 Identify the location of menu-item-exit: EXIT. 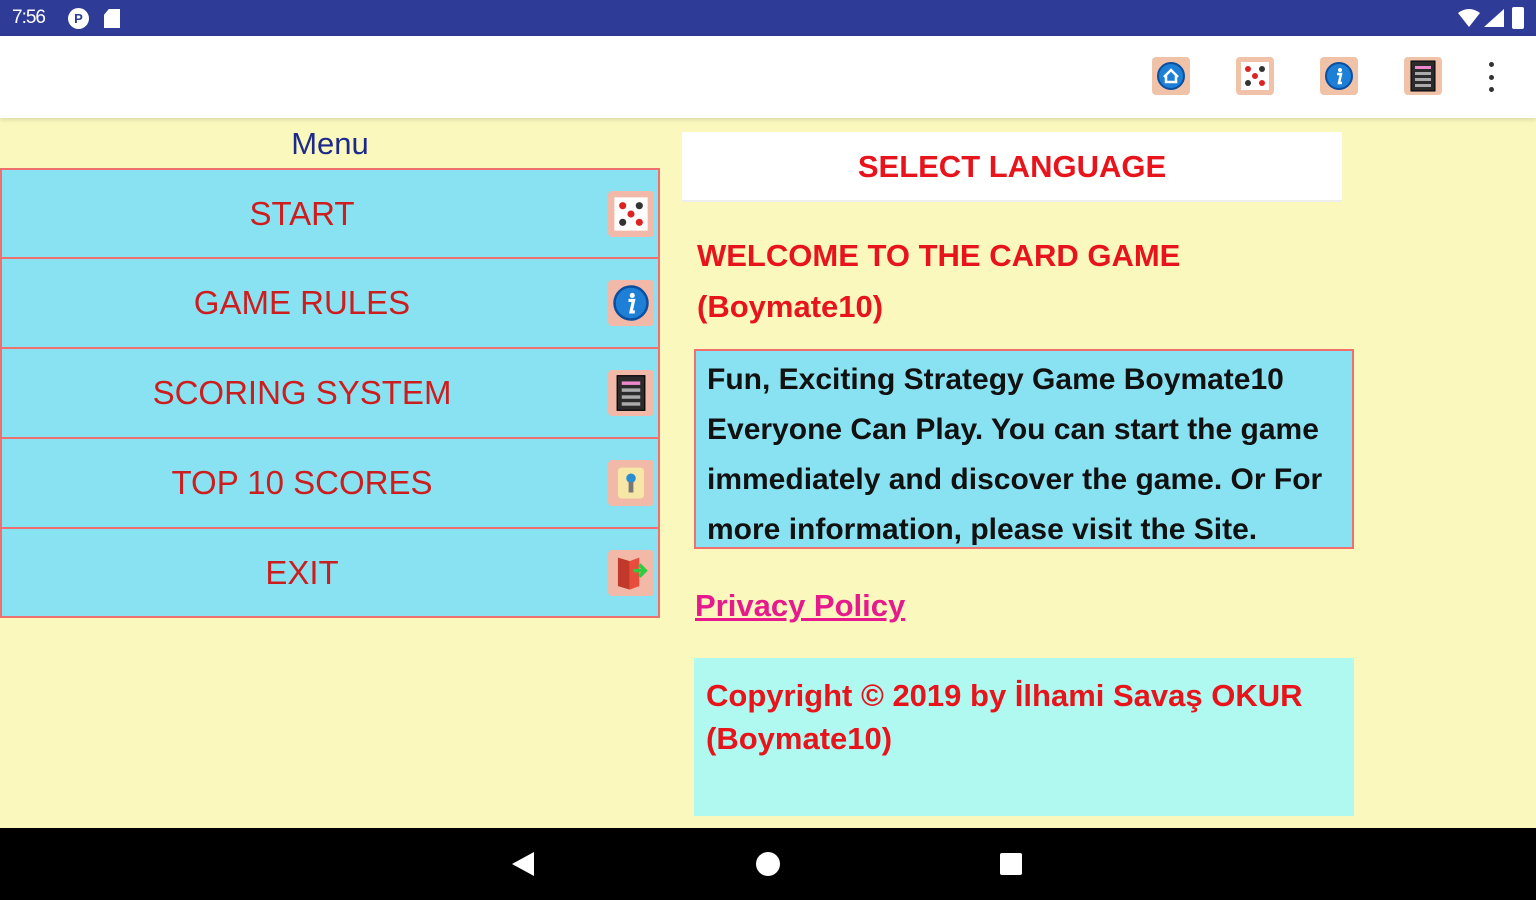
(330, 573).